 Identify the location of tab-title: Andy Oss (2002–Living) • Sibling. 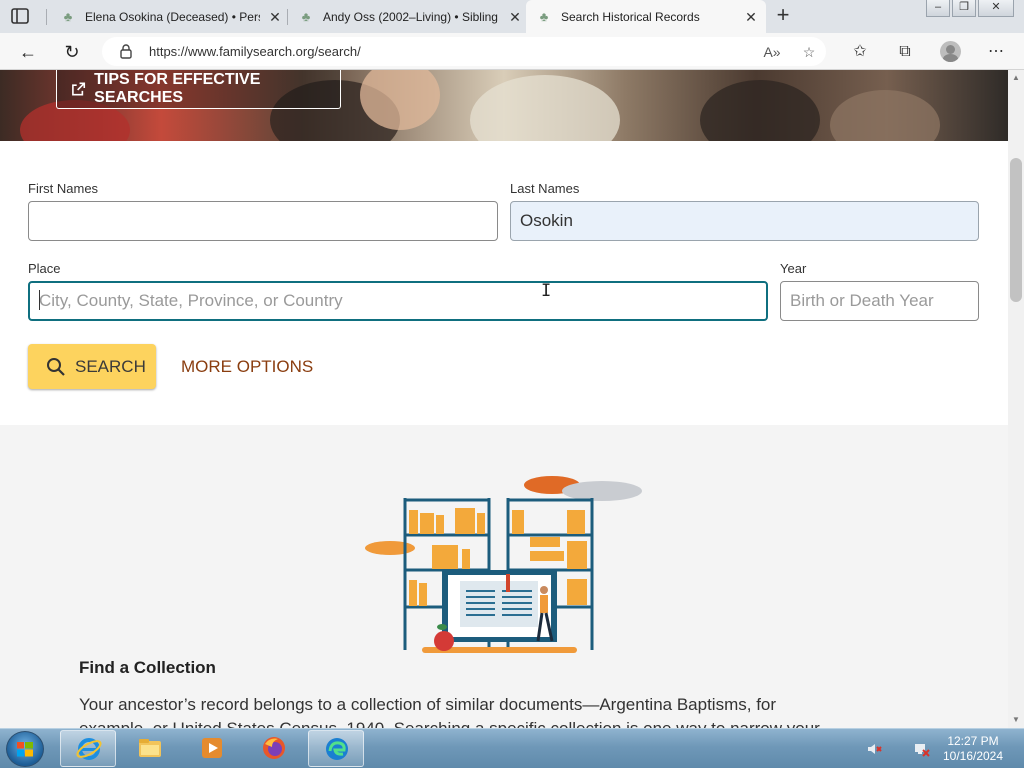
(410, 16).